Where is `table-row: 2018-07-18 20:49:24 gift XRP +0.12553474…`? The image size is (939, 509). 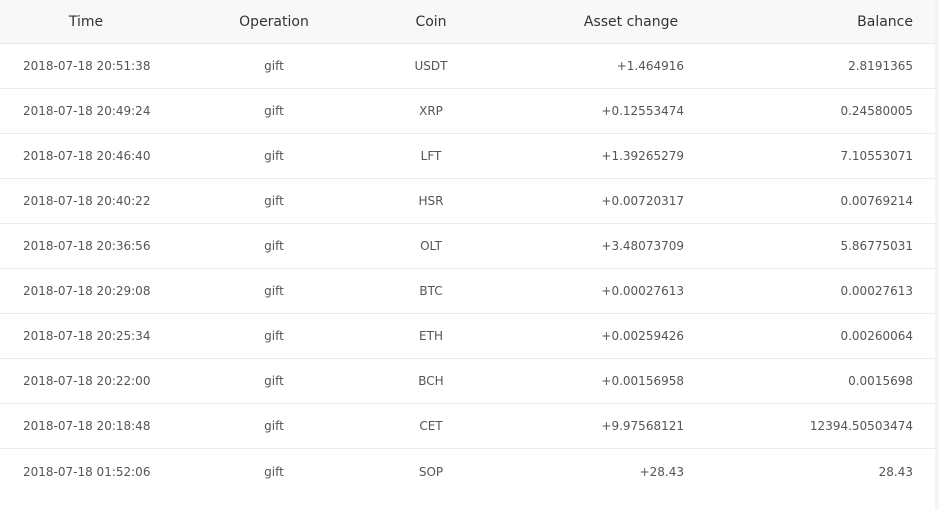
table-row: 2018-07-18 20:49:24 gift XRP +0.12553474… is located at coordinates (467, 111).